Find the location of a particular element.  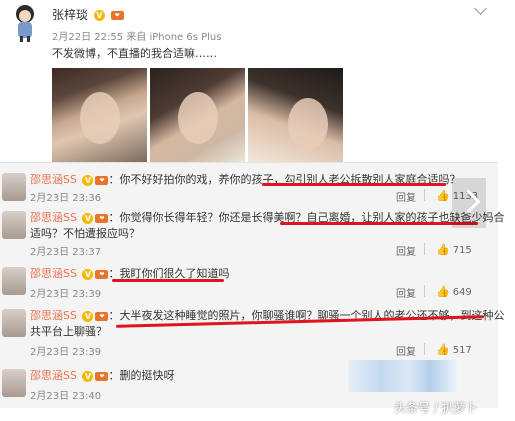

post-username: 张梓琰 V ❤ is located at coordinates (88, 14).